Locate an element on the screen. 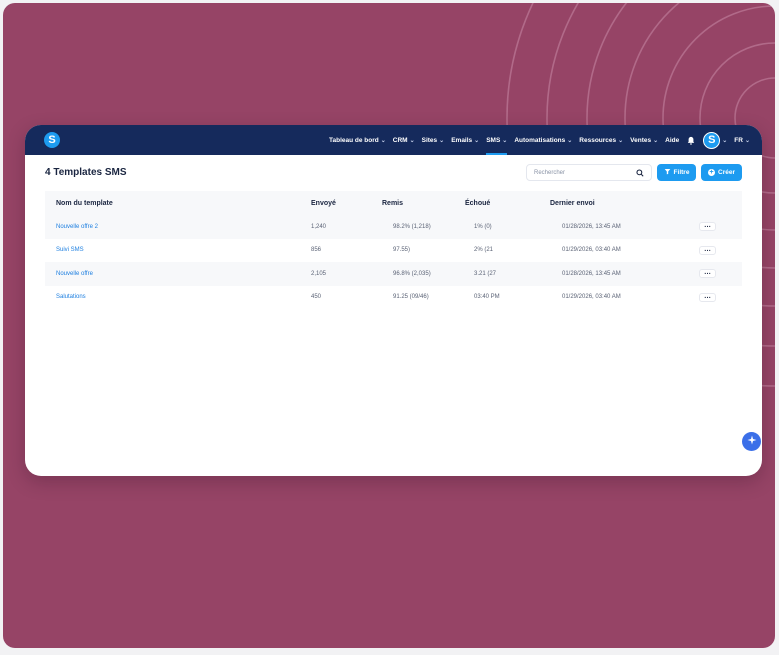 The width and height of the screenshot is (779, 655). search-placeholder: Rechercher is located at coordinates (550, 172).